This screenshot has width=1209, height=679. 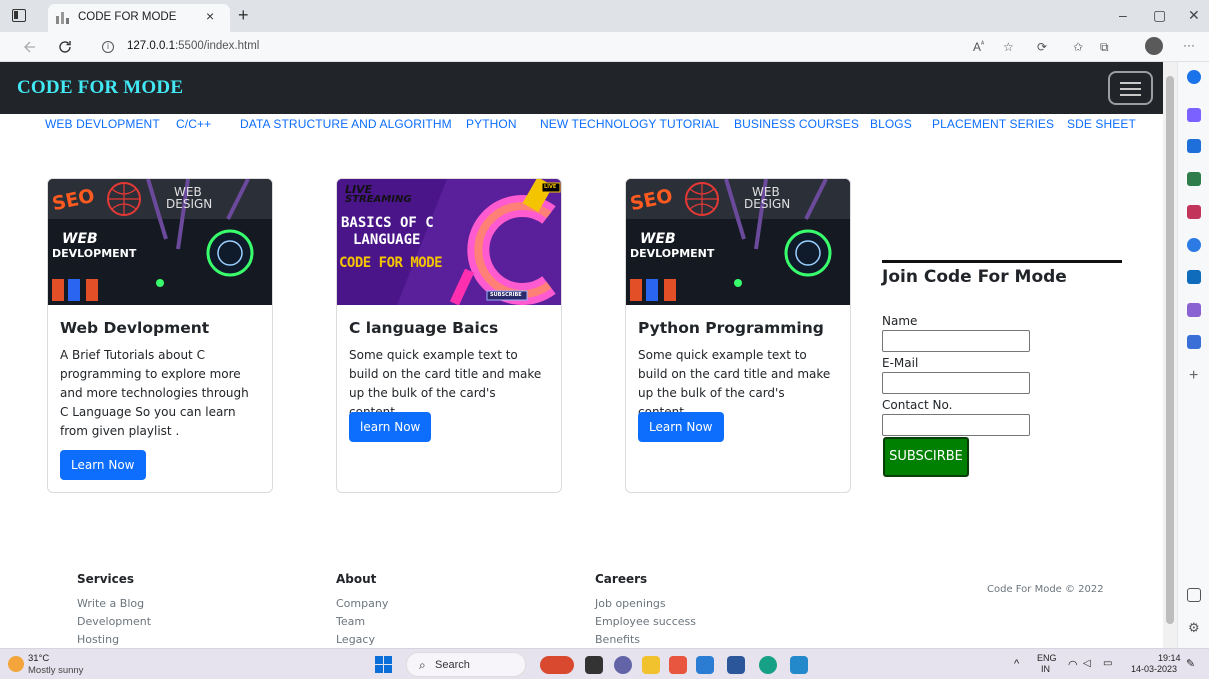 What do you see at coordinates (56, 670) in the screenshot?
I see `weather-condition: Mostly sunny` at bounding box center [56, 670].